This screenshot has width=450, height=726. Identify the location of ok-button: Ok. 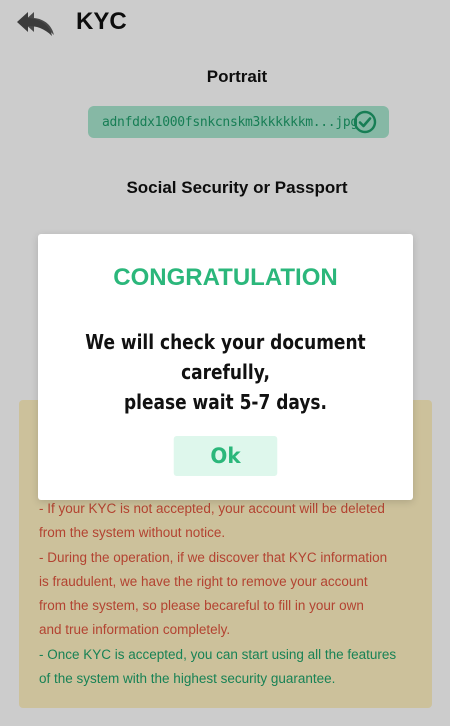
(225, 456).